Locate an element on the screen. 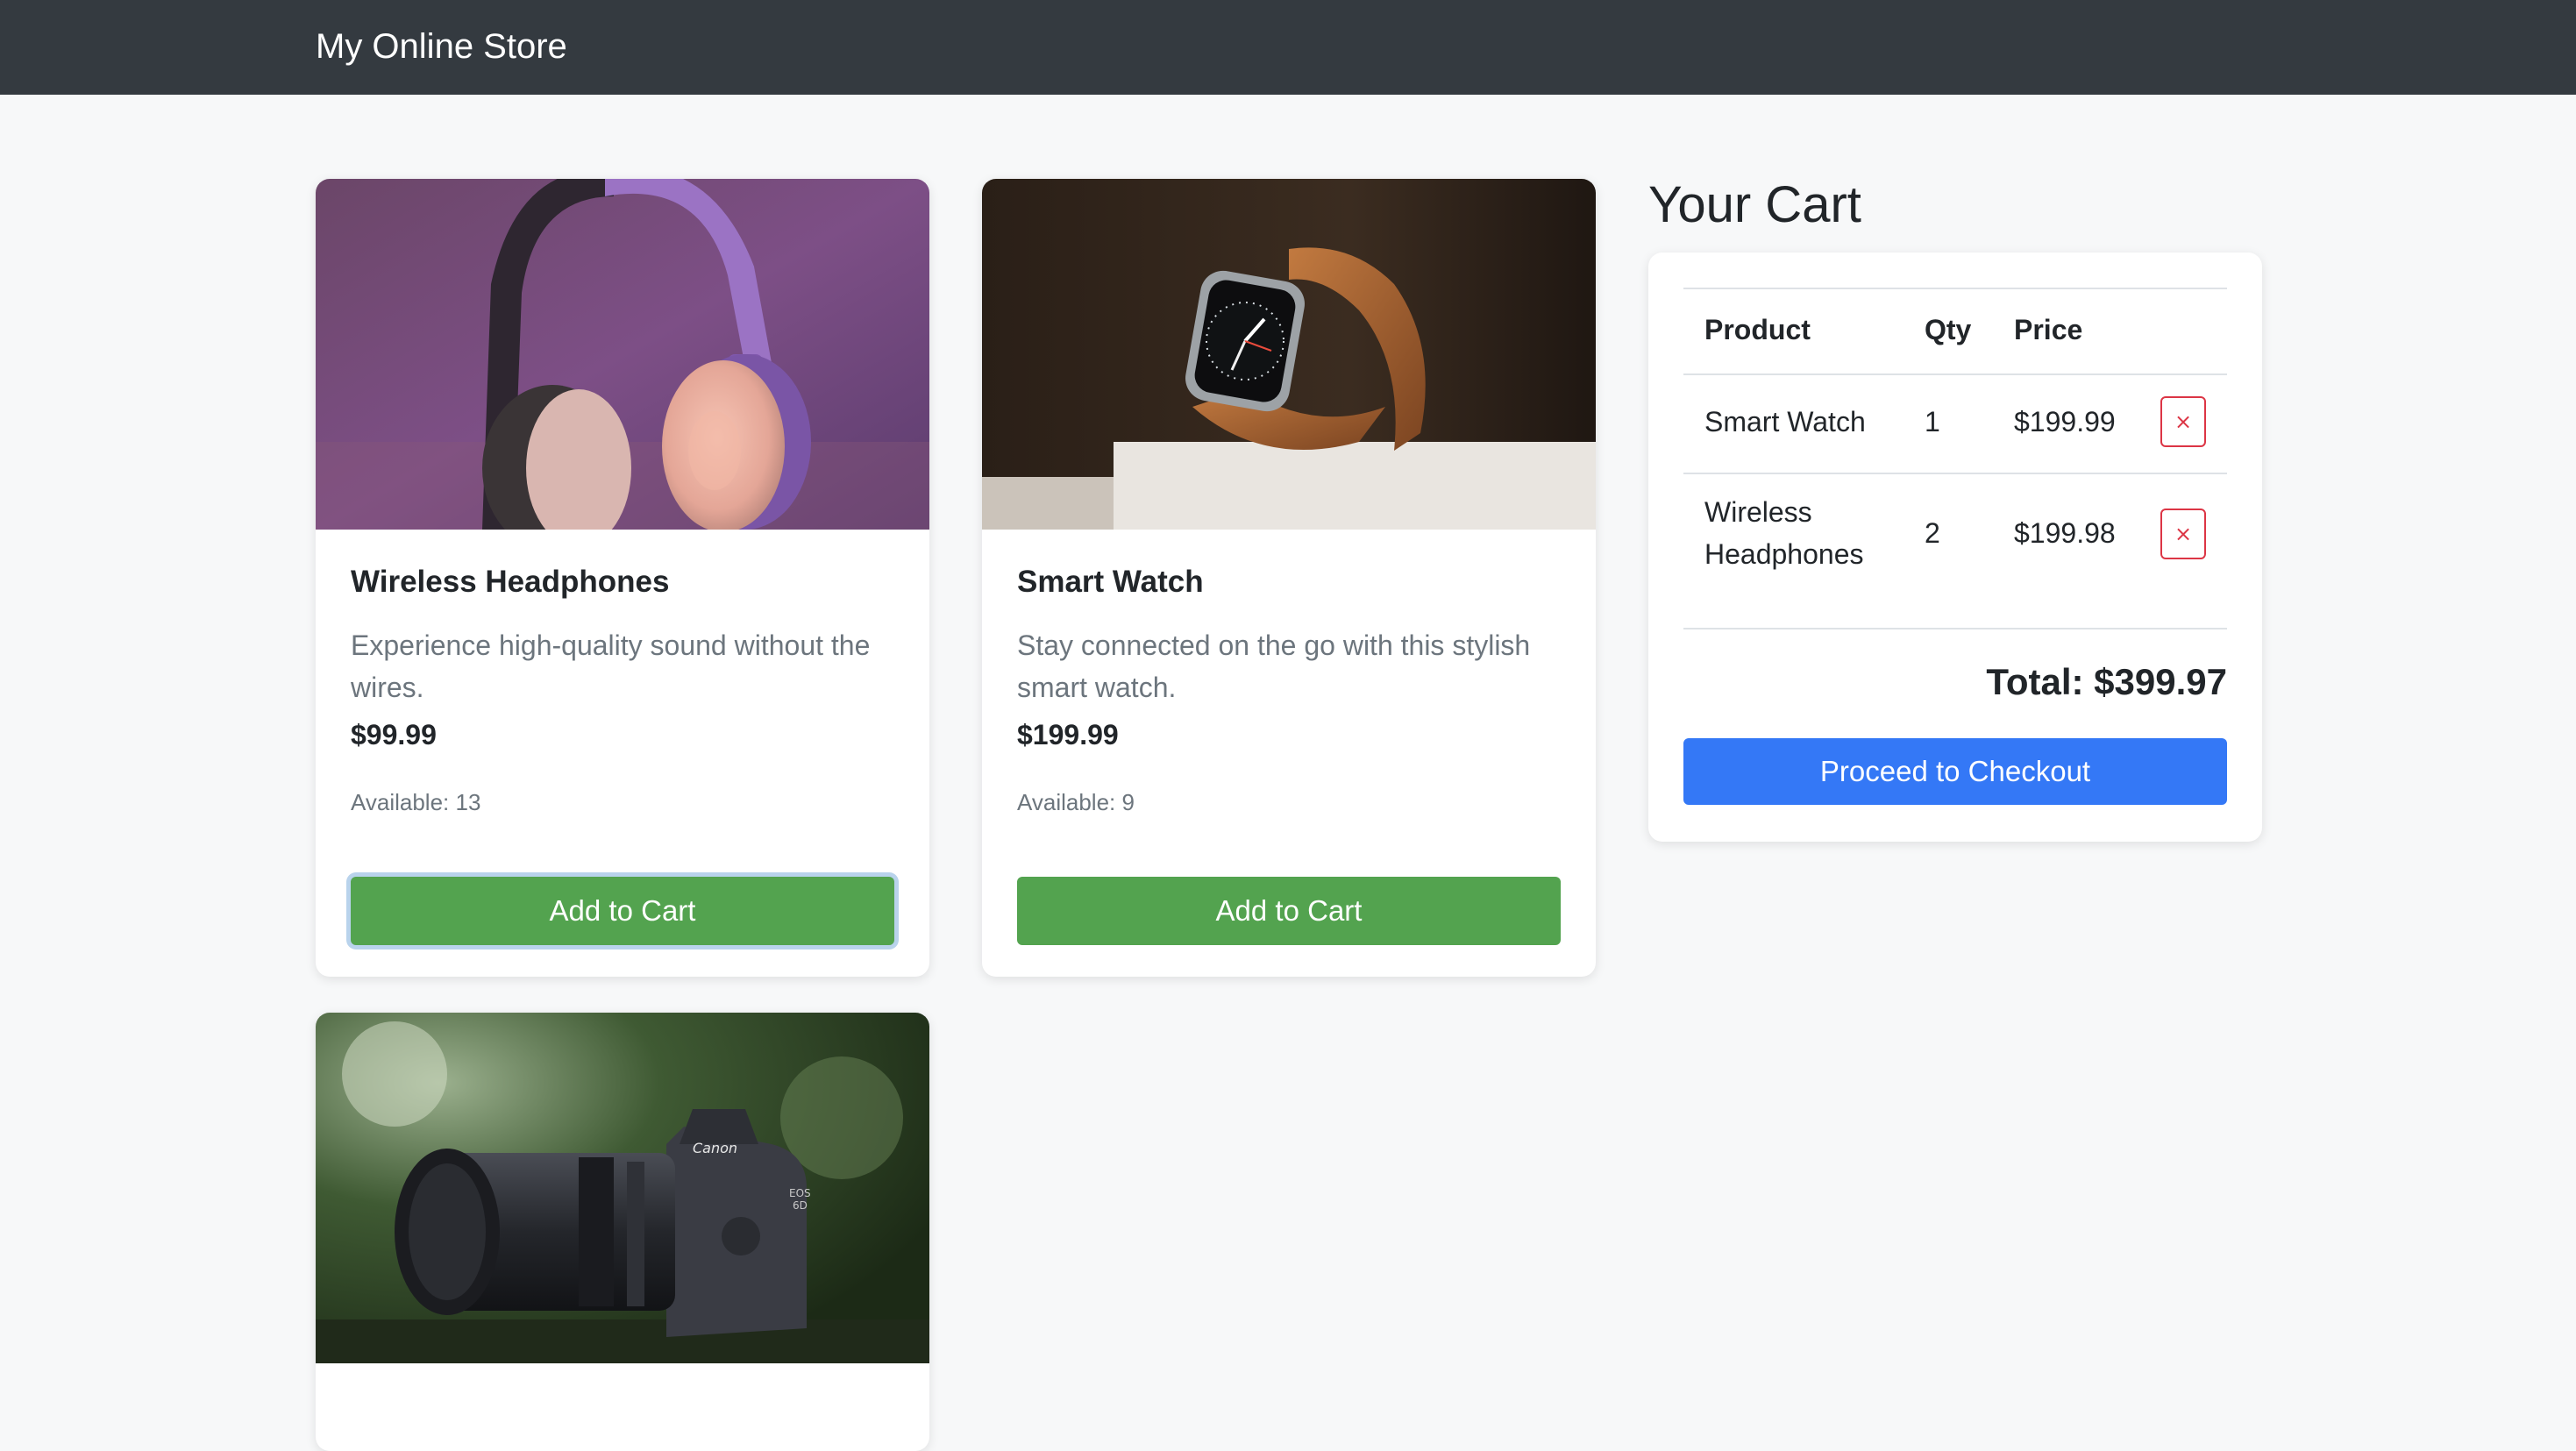 The width and height of the screenshot is (2576, 1451). product-price: $199.99 is located at coordinates (1068, 734).